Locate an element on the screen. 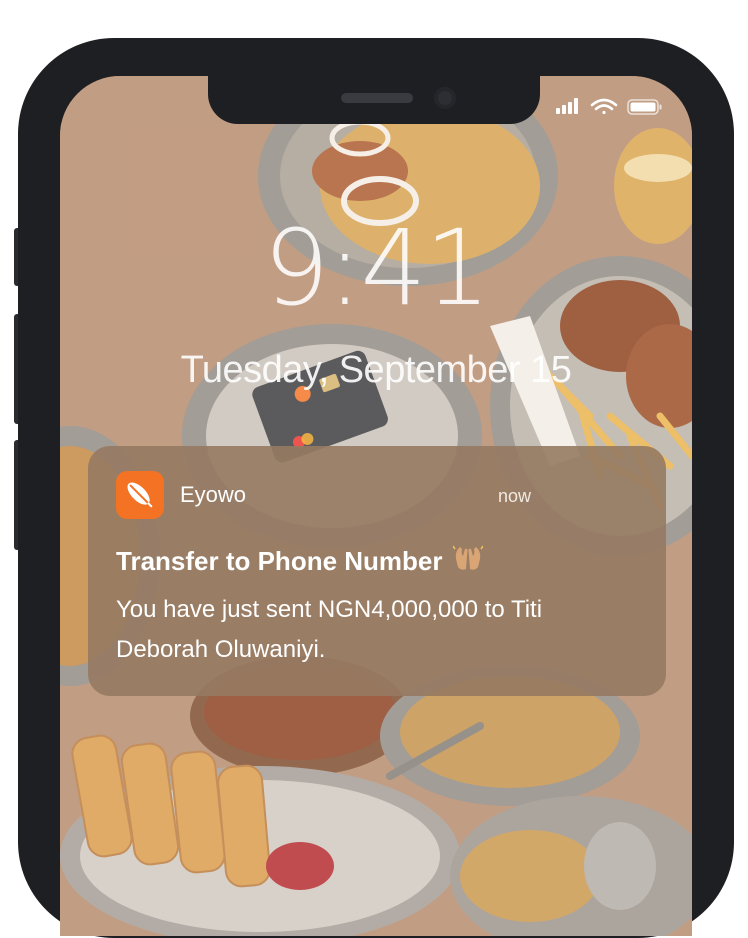  notch is located at coordinates (374, 100).